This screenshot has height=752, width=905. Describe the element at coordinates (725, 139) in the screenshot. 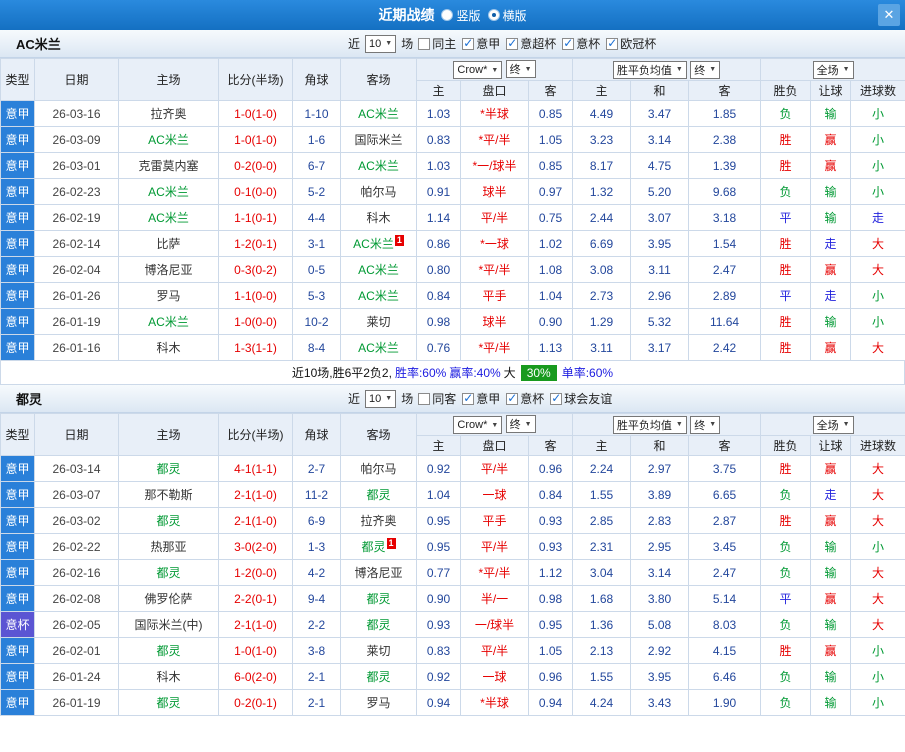

I see `avg-away-cell: 2.38` at that location.